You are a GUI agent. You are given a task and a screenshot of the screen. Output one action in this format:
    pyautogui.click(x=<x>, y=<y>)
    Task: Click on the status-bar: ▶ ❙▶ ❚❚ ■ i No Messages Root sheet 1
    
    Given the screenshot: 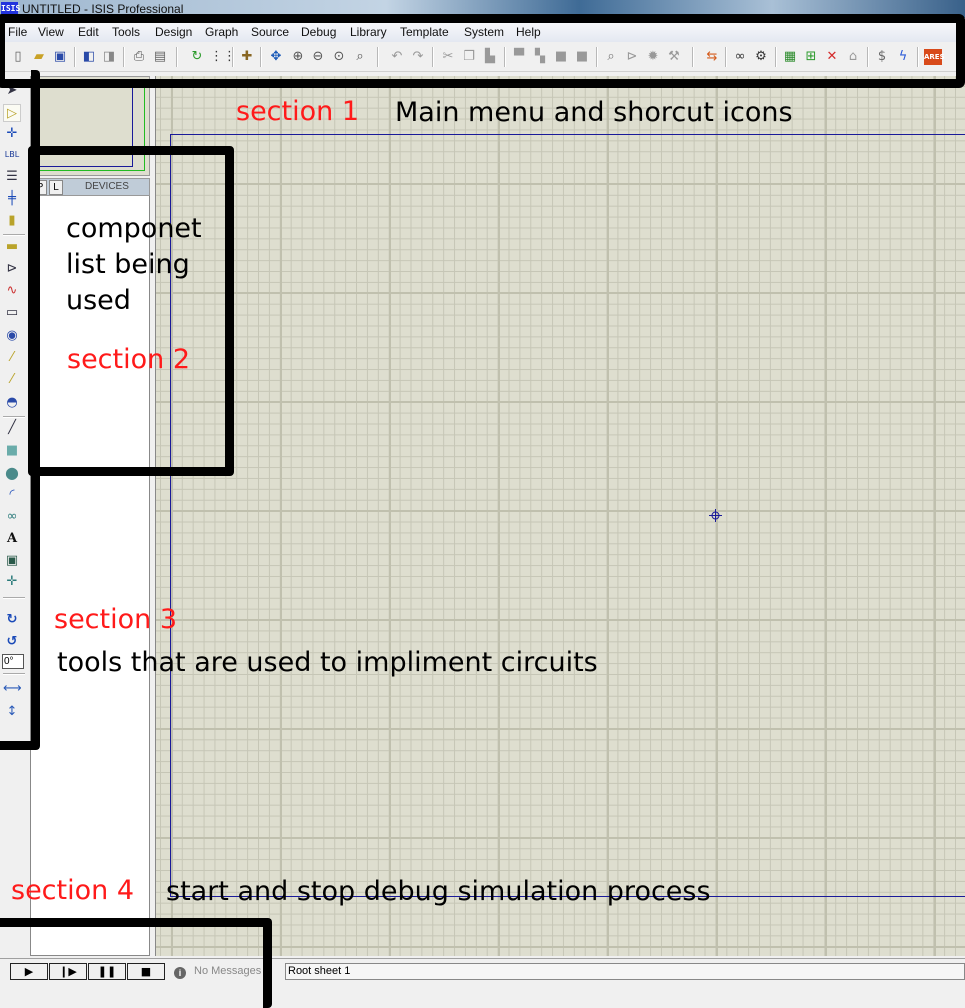 What is the action you would take?
    pyautogui.click(x=482, y=971)
    